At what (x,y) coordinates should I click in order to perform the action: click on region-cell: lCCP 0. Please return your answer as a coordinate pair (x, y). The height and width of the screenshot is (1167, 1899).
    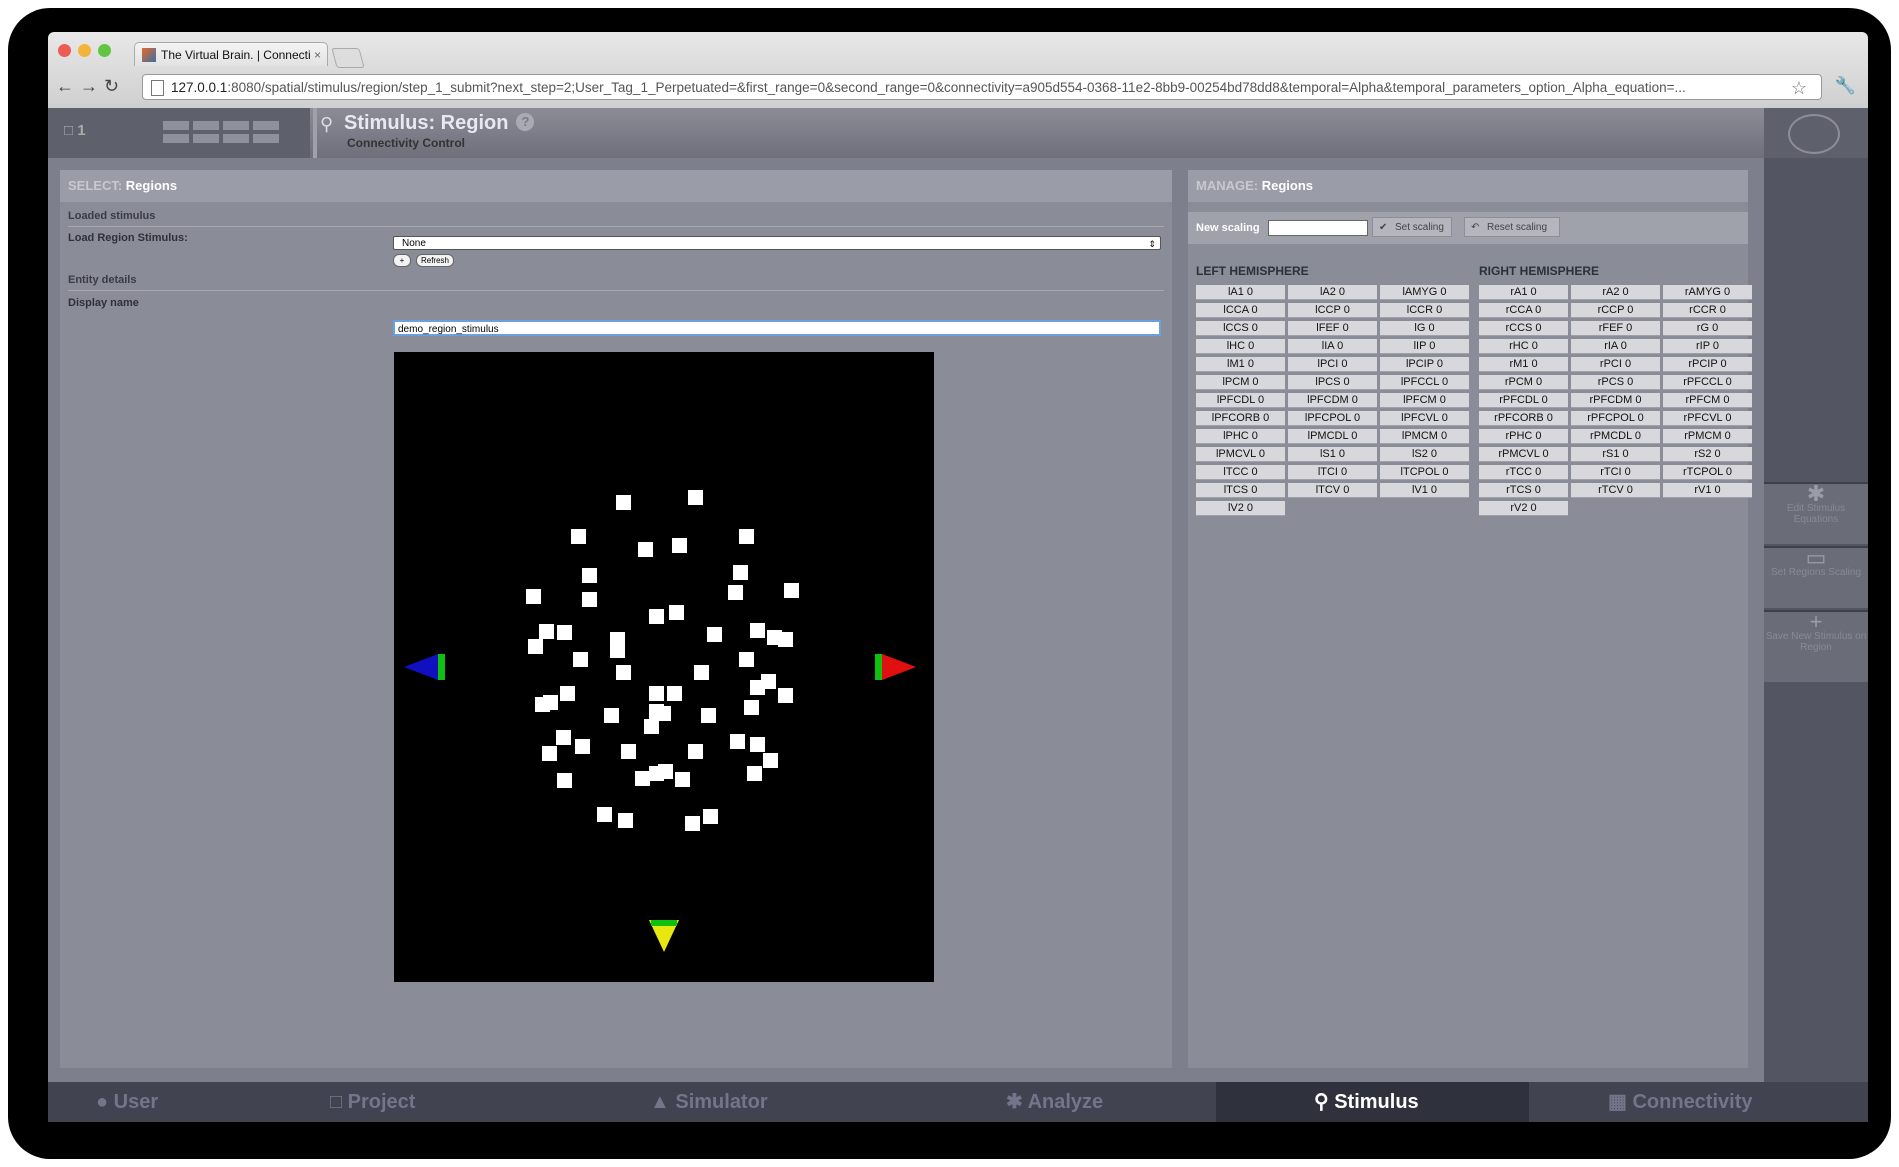
    Looking at the image, I should click on (1332, 310).